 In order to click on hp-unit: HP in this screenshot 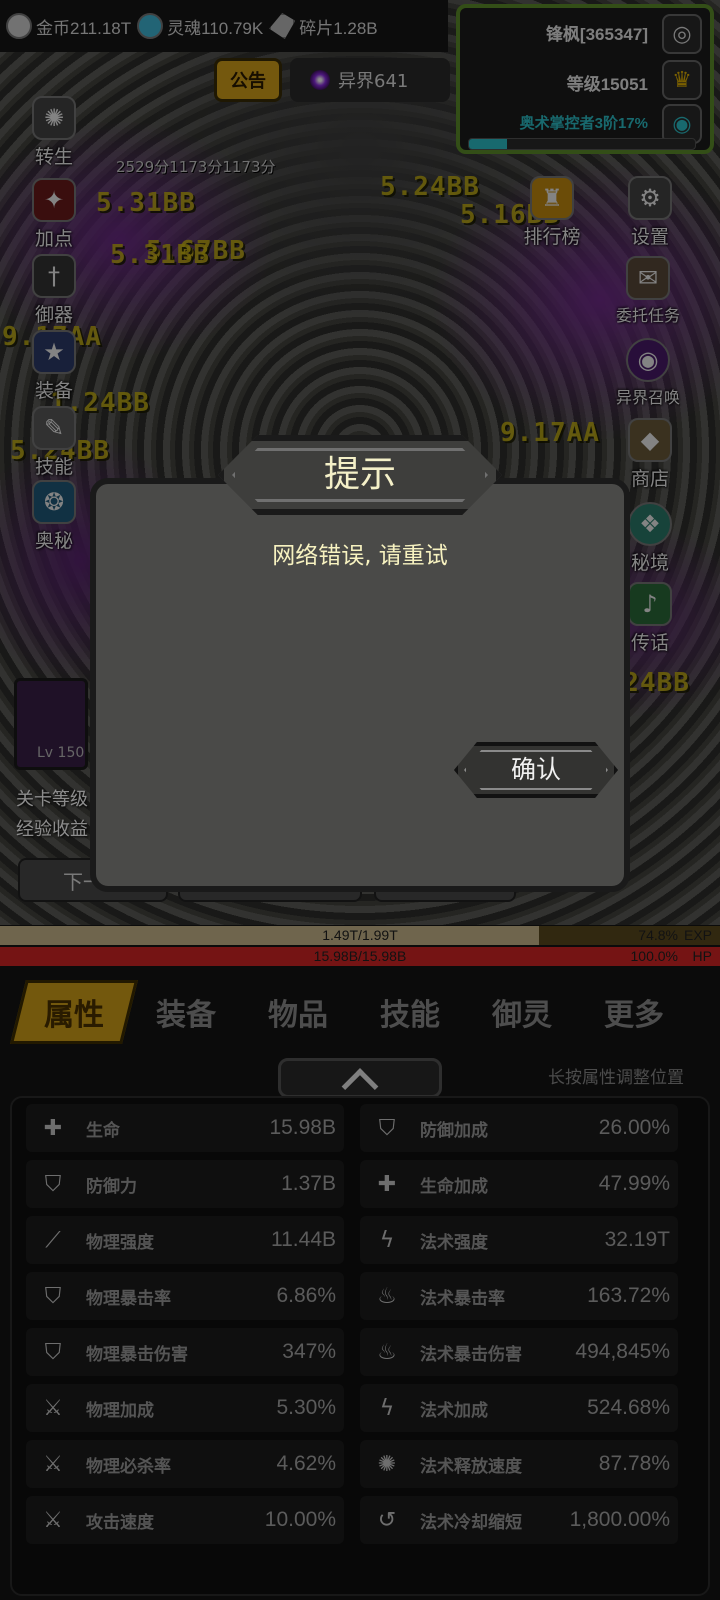, I will do `click(702, 956)`.